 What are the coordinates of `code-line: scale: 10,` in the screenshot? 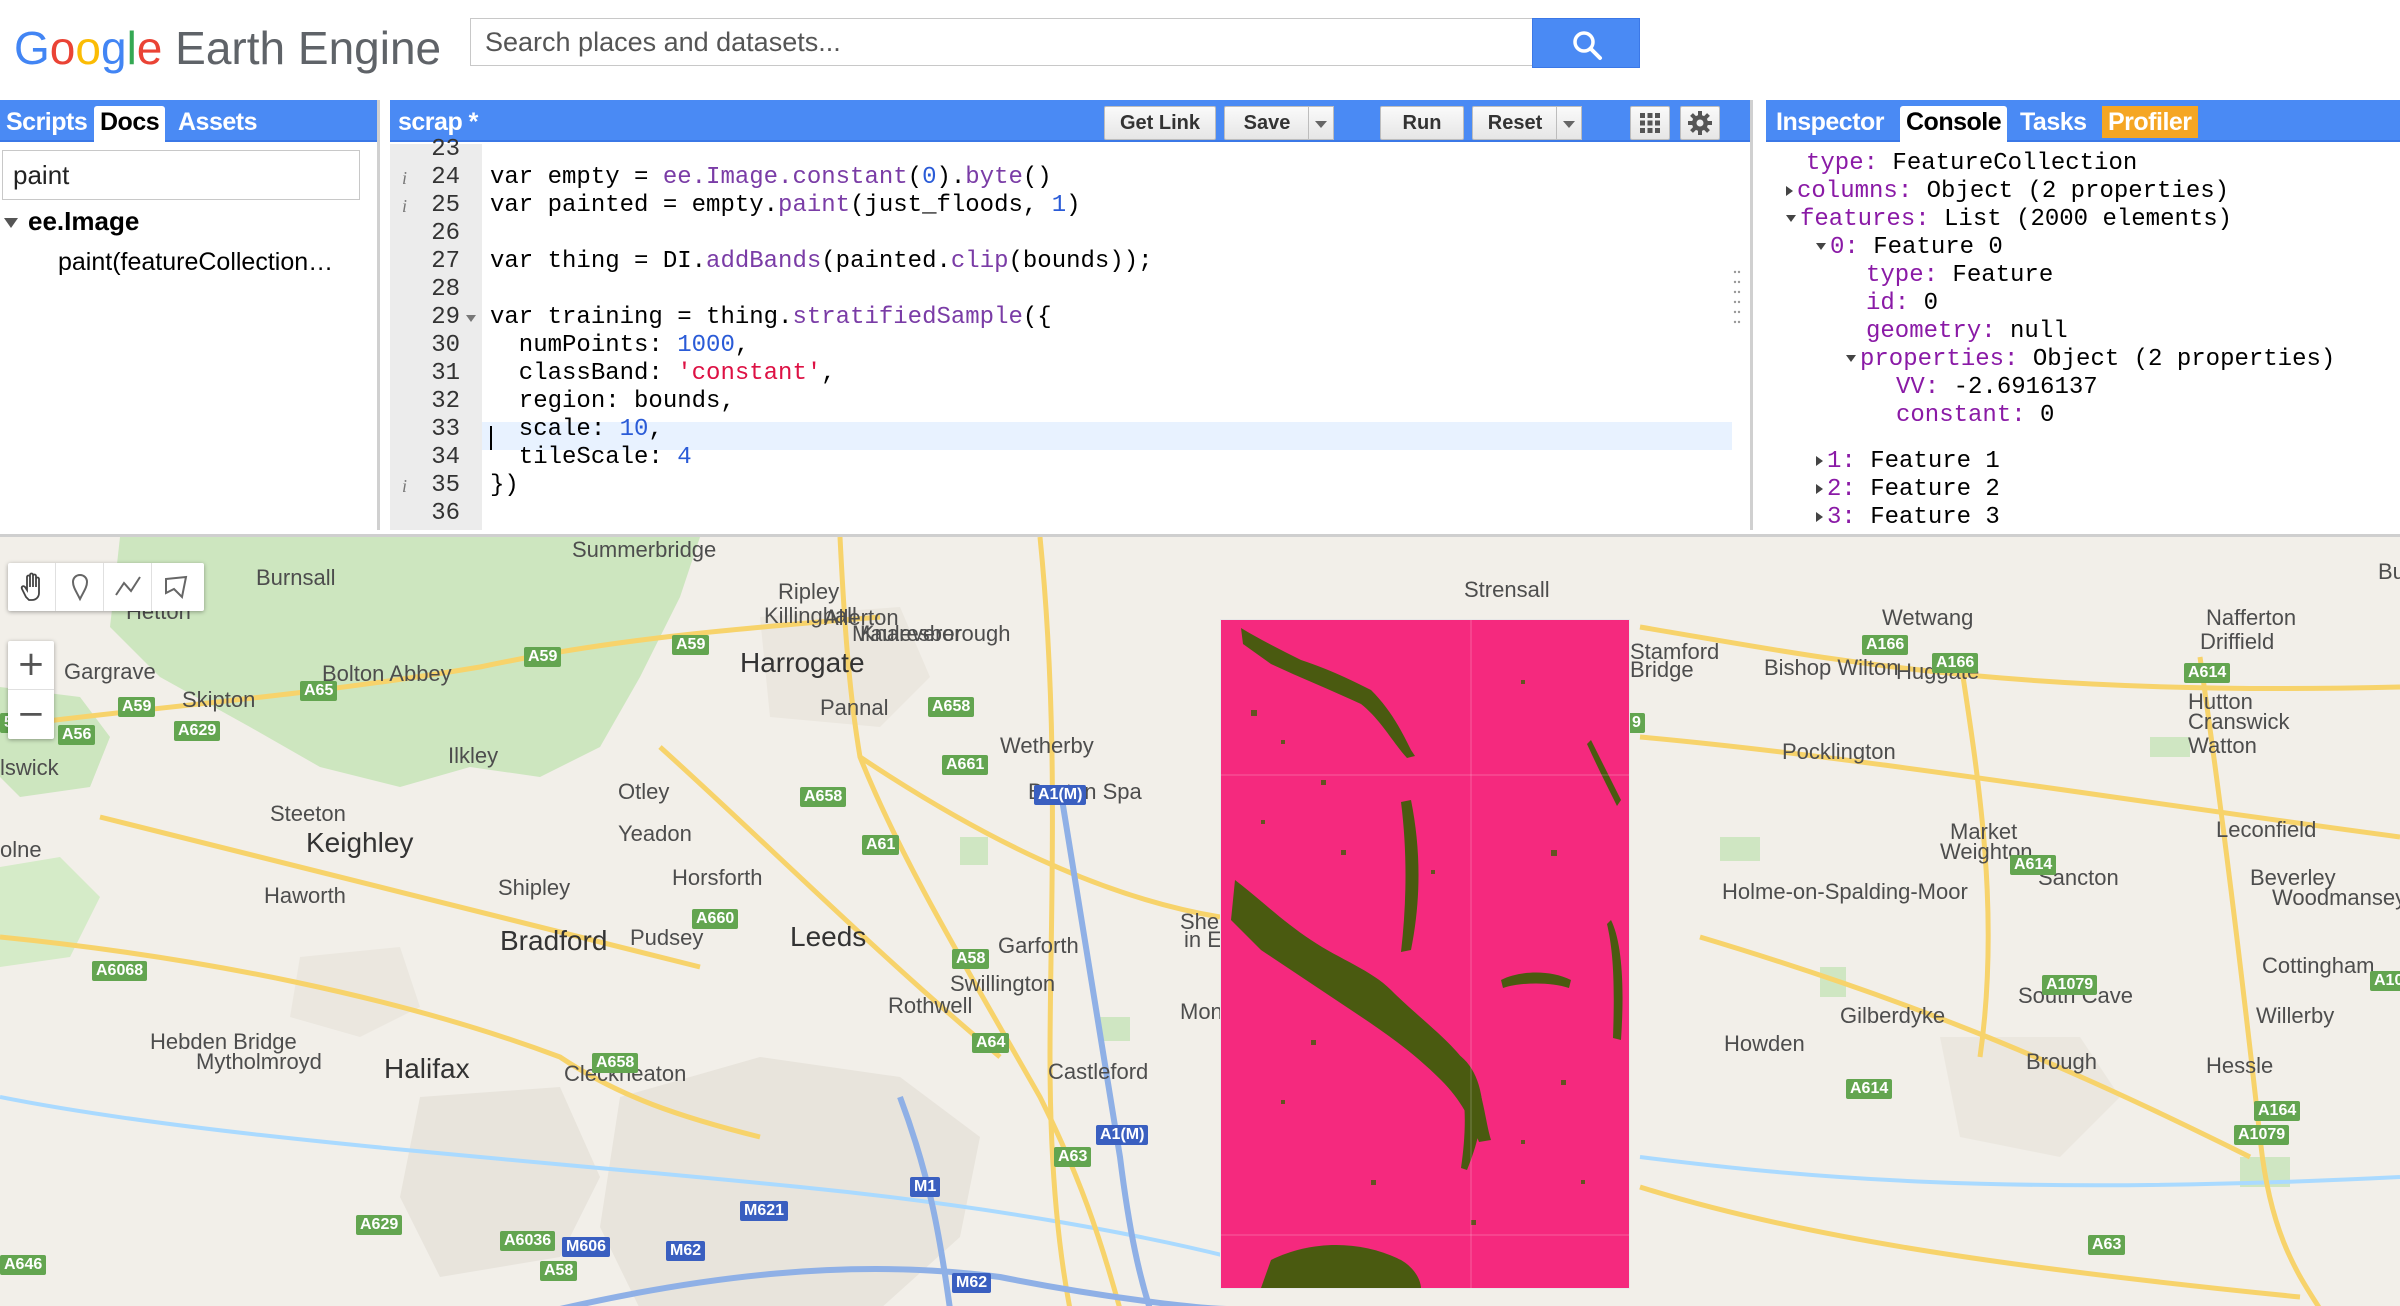 It's located at (576, 430).